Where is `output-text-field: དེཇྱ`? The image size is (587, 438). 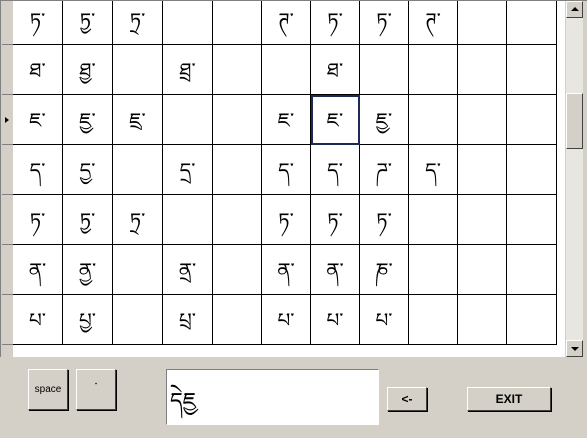
output-text-field: དེཇྱ is located at coordinates (272, 397).